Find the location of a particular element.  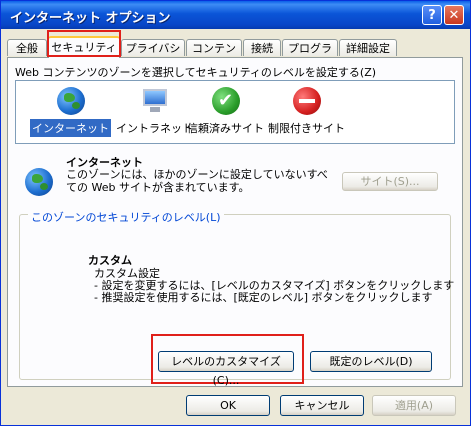

zone-list: インターネット イントラネット ✔ 信頼済みサイト 制限付きサイト is located at coordinates (235, 112).